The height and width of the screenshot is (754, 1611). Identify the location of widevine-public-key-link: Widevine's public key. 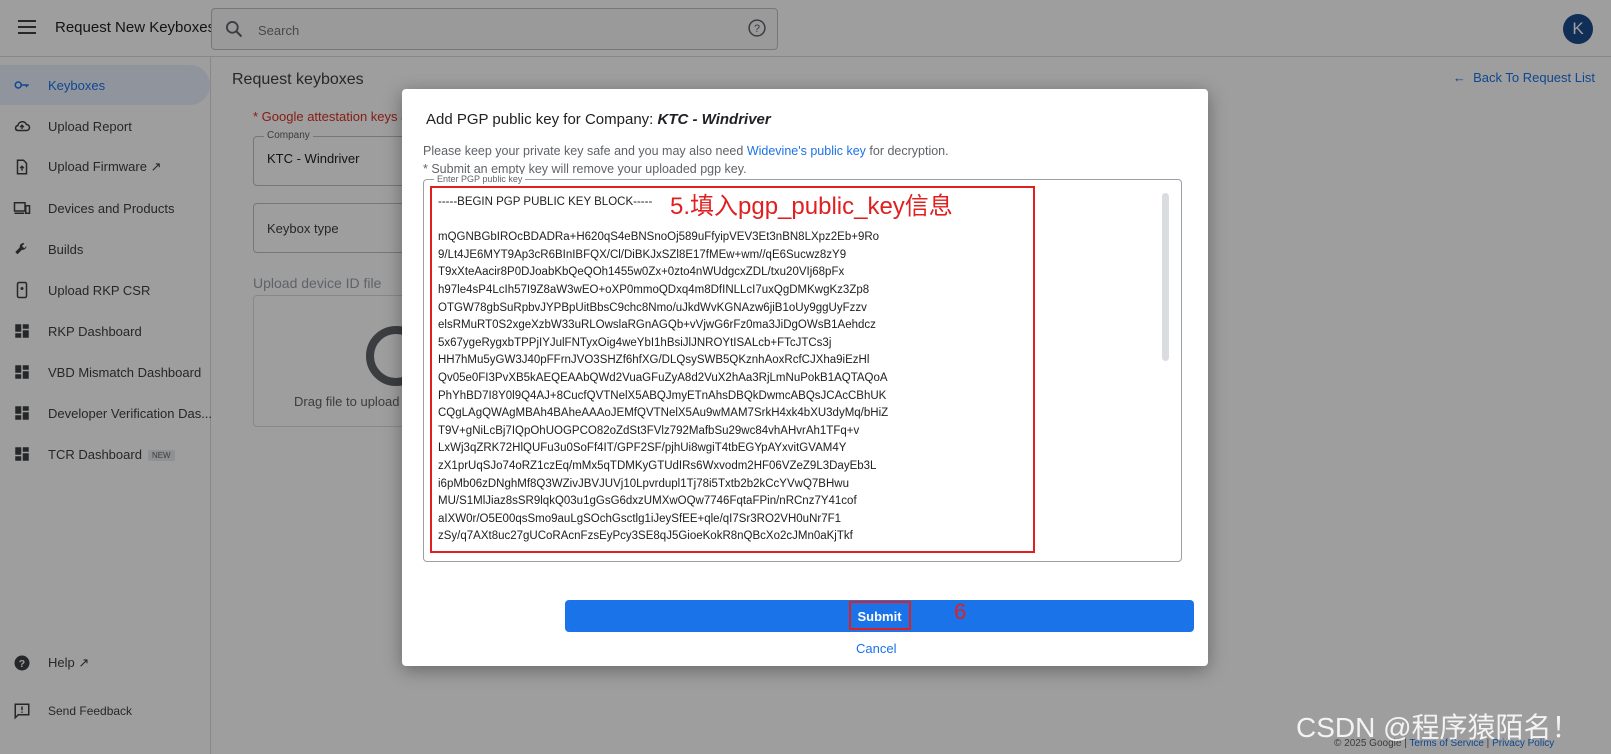
(806, 151).